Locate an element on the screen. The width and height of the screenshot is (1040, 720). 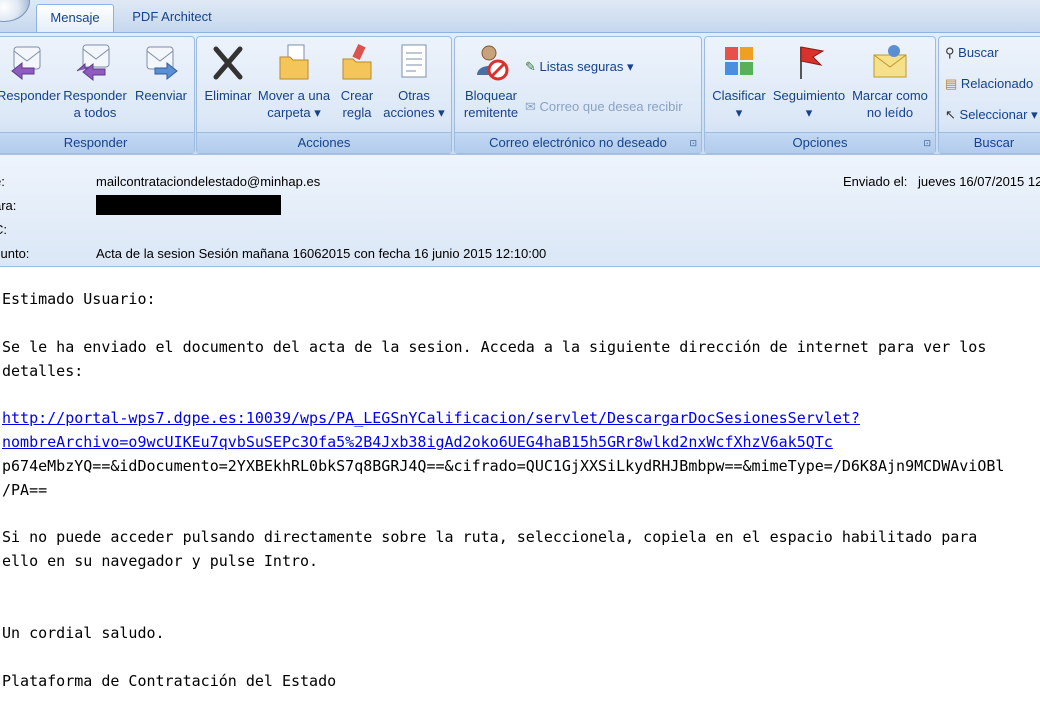
block-sender-label-2: remitente is located at coordinates (491, 112).